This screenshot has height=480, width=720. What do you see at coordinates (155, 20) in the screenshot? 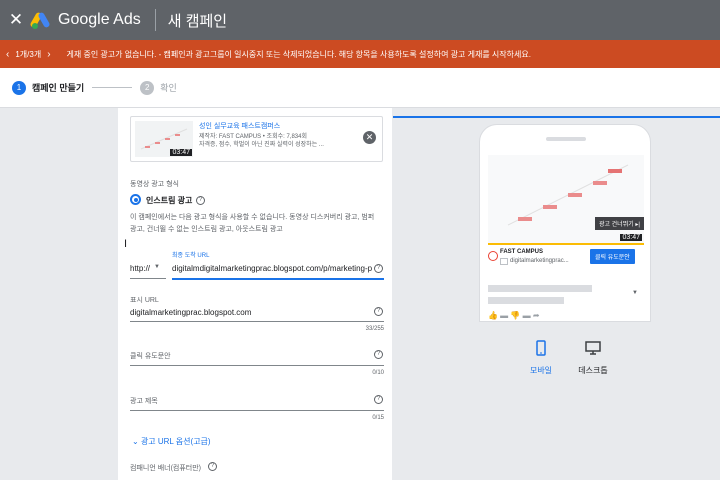
I see `title-divider` at bounding box center [155, 20].